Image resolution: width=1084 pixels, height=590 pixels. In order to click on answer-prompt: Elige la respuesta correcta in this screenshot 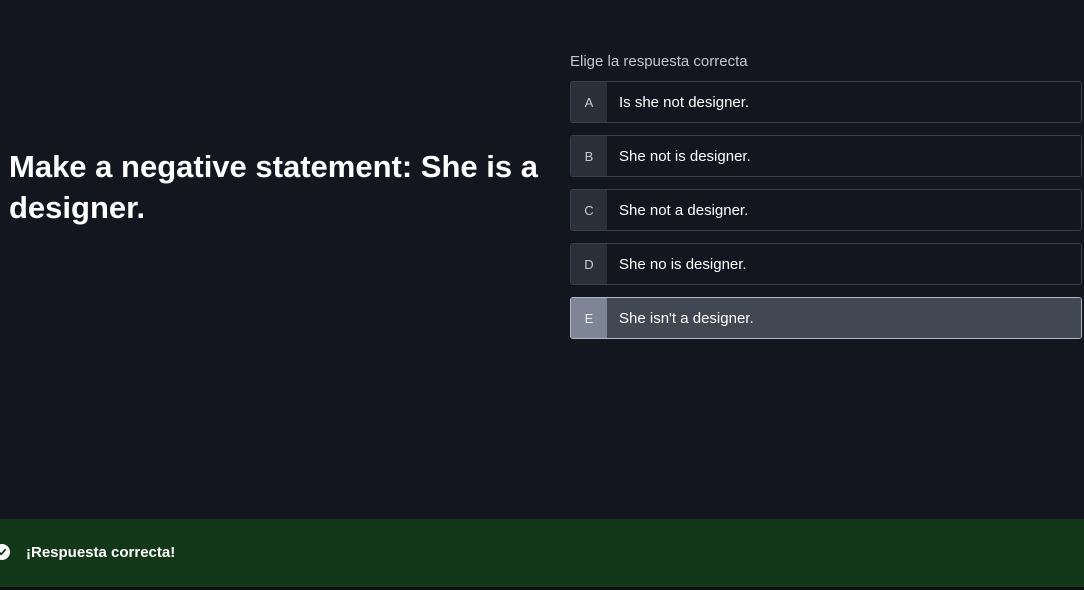, I will do `click(659, 61)`.